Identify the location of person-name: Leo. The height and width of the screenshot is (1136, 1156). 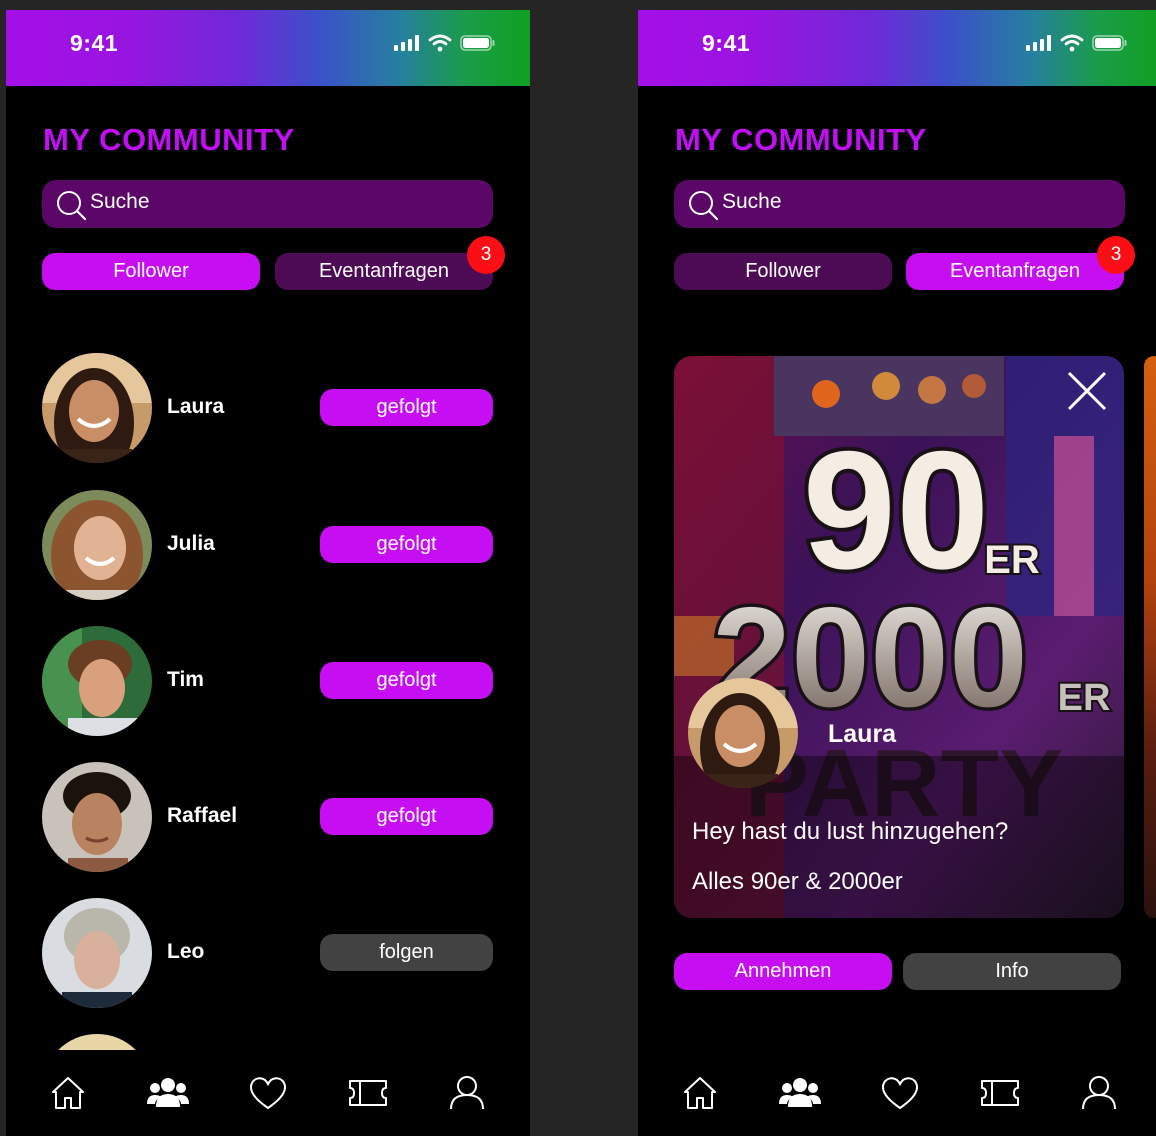
(186, 951).